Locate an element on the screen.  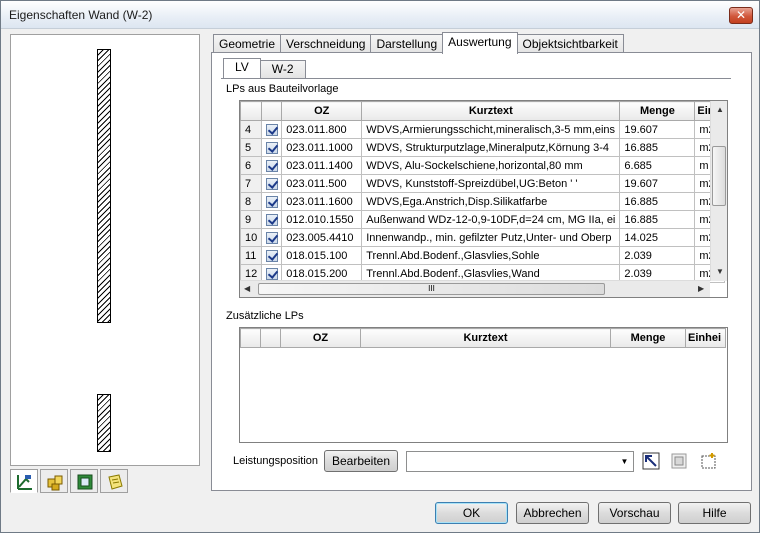
measure-icon is located at coordinates (24, 482).